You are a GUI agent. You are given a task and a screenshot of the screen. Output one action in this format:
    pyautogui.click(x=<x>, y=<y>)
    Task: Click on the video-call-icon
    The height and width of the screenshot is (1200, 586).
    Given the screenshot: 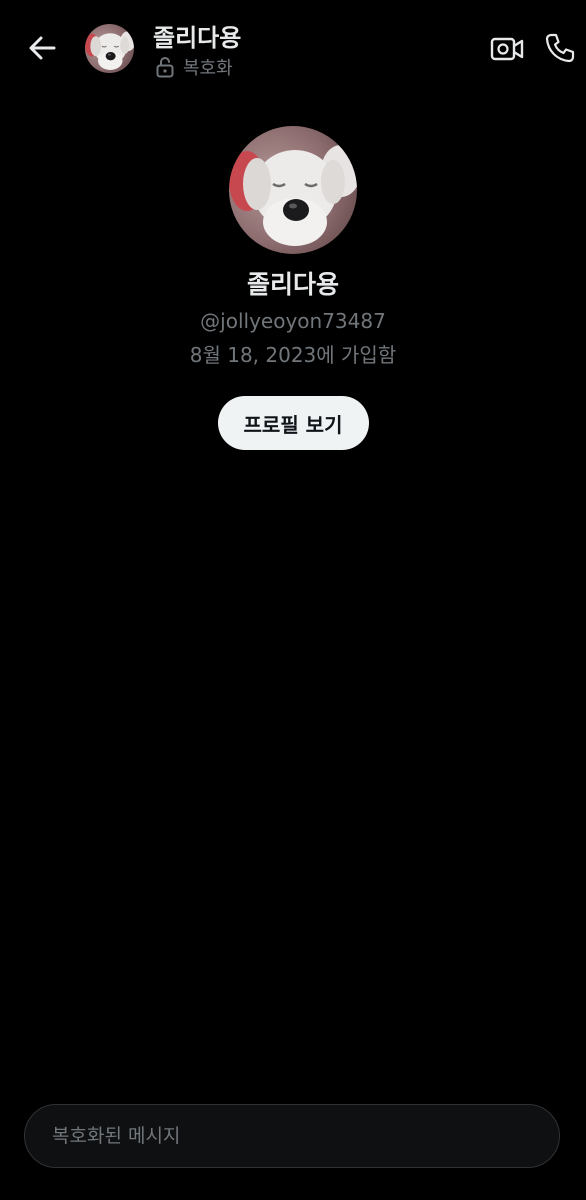 What is the action you would take?
    pyautogui.click(x=507, y=49)
    